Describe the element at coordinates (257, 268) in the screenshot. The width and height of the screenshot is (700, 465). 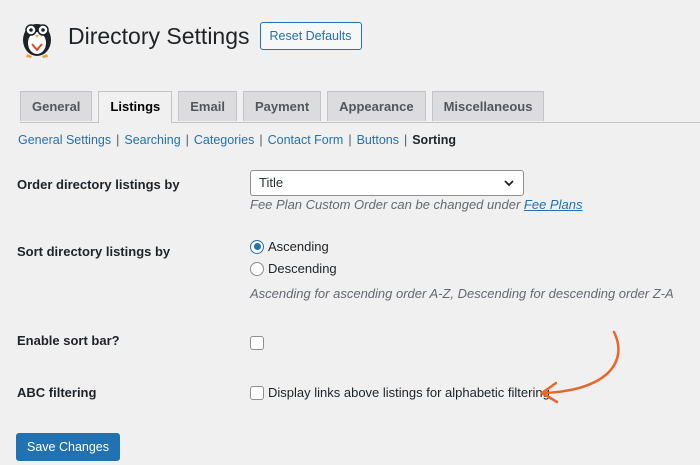
I see `radio-descending-button` at that location.